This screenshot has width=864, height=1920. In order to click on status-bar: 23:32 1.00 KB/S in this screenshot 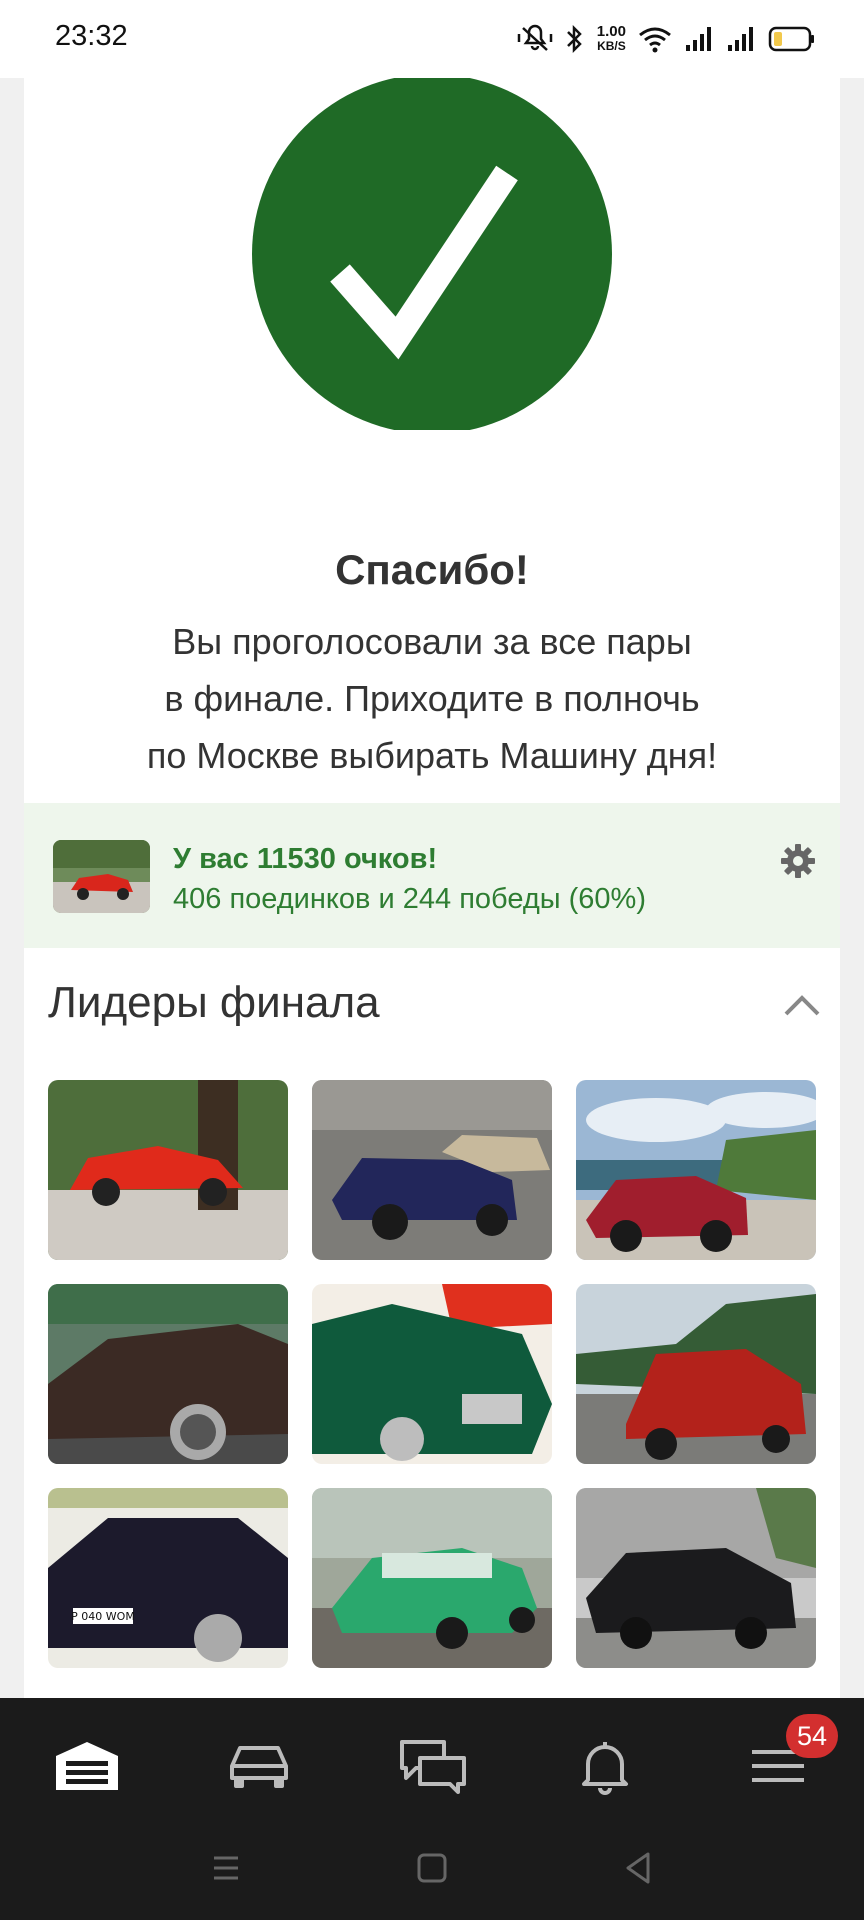, I will do `click(432, 39)`.